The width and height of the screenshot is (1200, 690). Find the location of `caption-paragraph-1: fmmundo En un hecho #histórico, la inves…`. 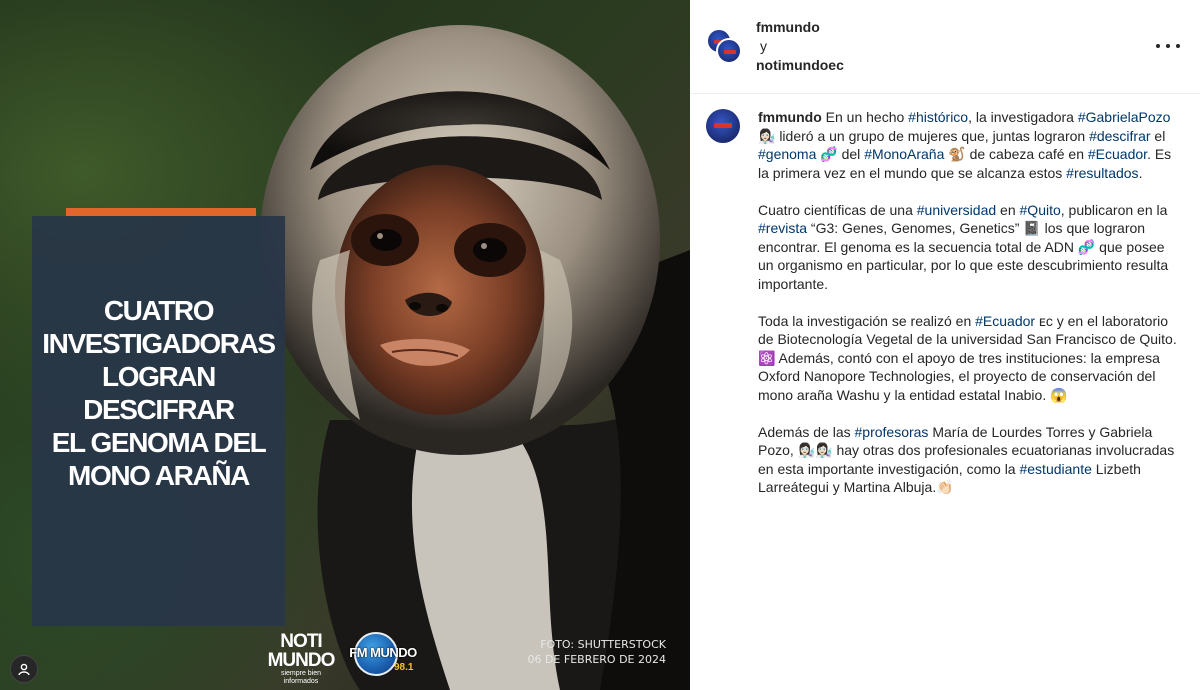

caption-paragraph-1: fmmundo En un hecho #histórico, la inves… is located at coordinates (968, 145).